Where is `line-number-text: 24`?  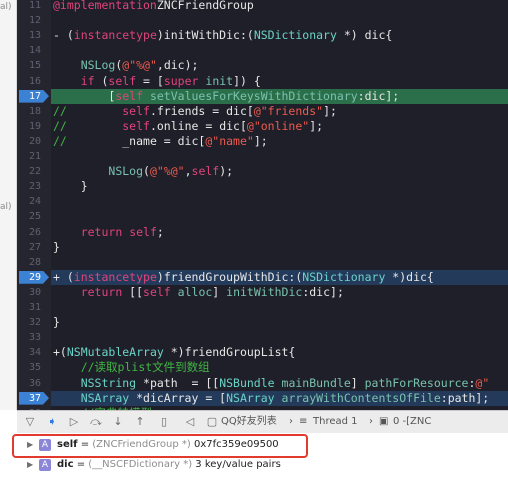
line-number-text: 24 is located at coordinates (34, 202).